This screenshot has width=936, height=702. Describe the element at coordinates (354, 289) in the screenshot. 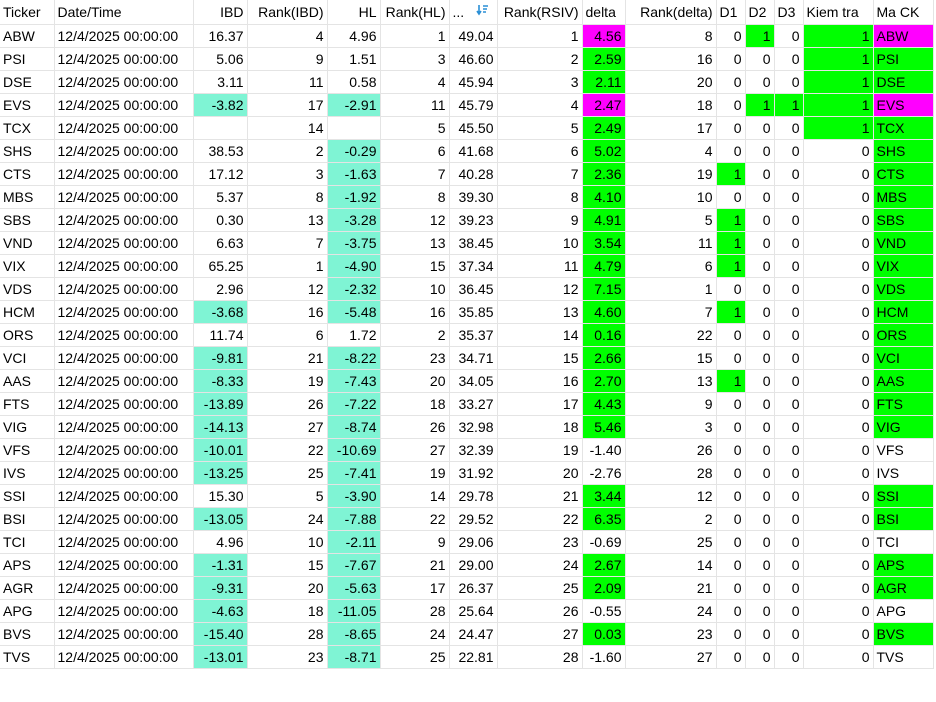

I see `hl-cell: -2.32` at that location.